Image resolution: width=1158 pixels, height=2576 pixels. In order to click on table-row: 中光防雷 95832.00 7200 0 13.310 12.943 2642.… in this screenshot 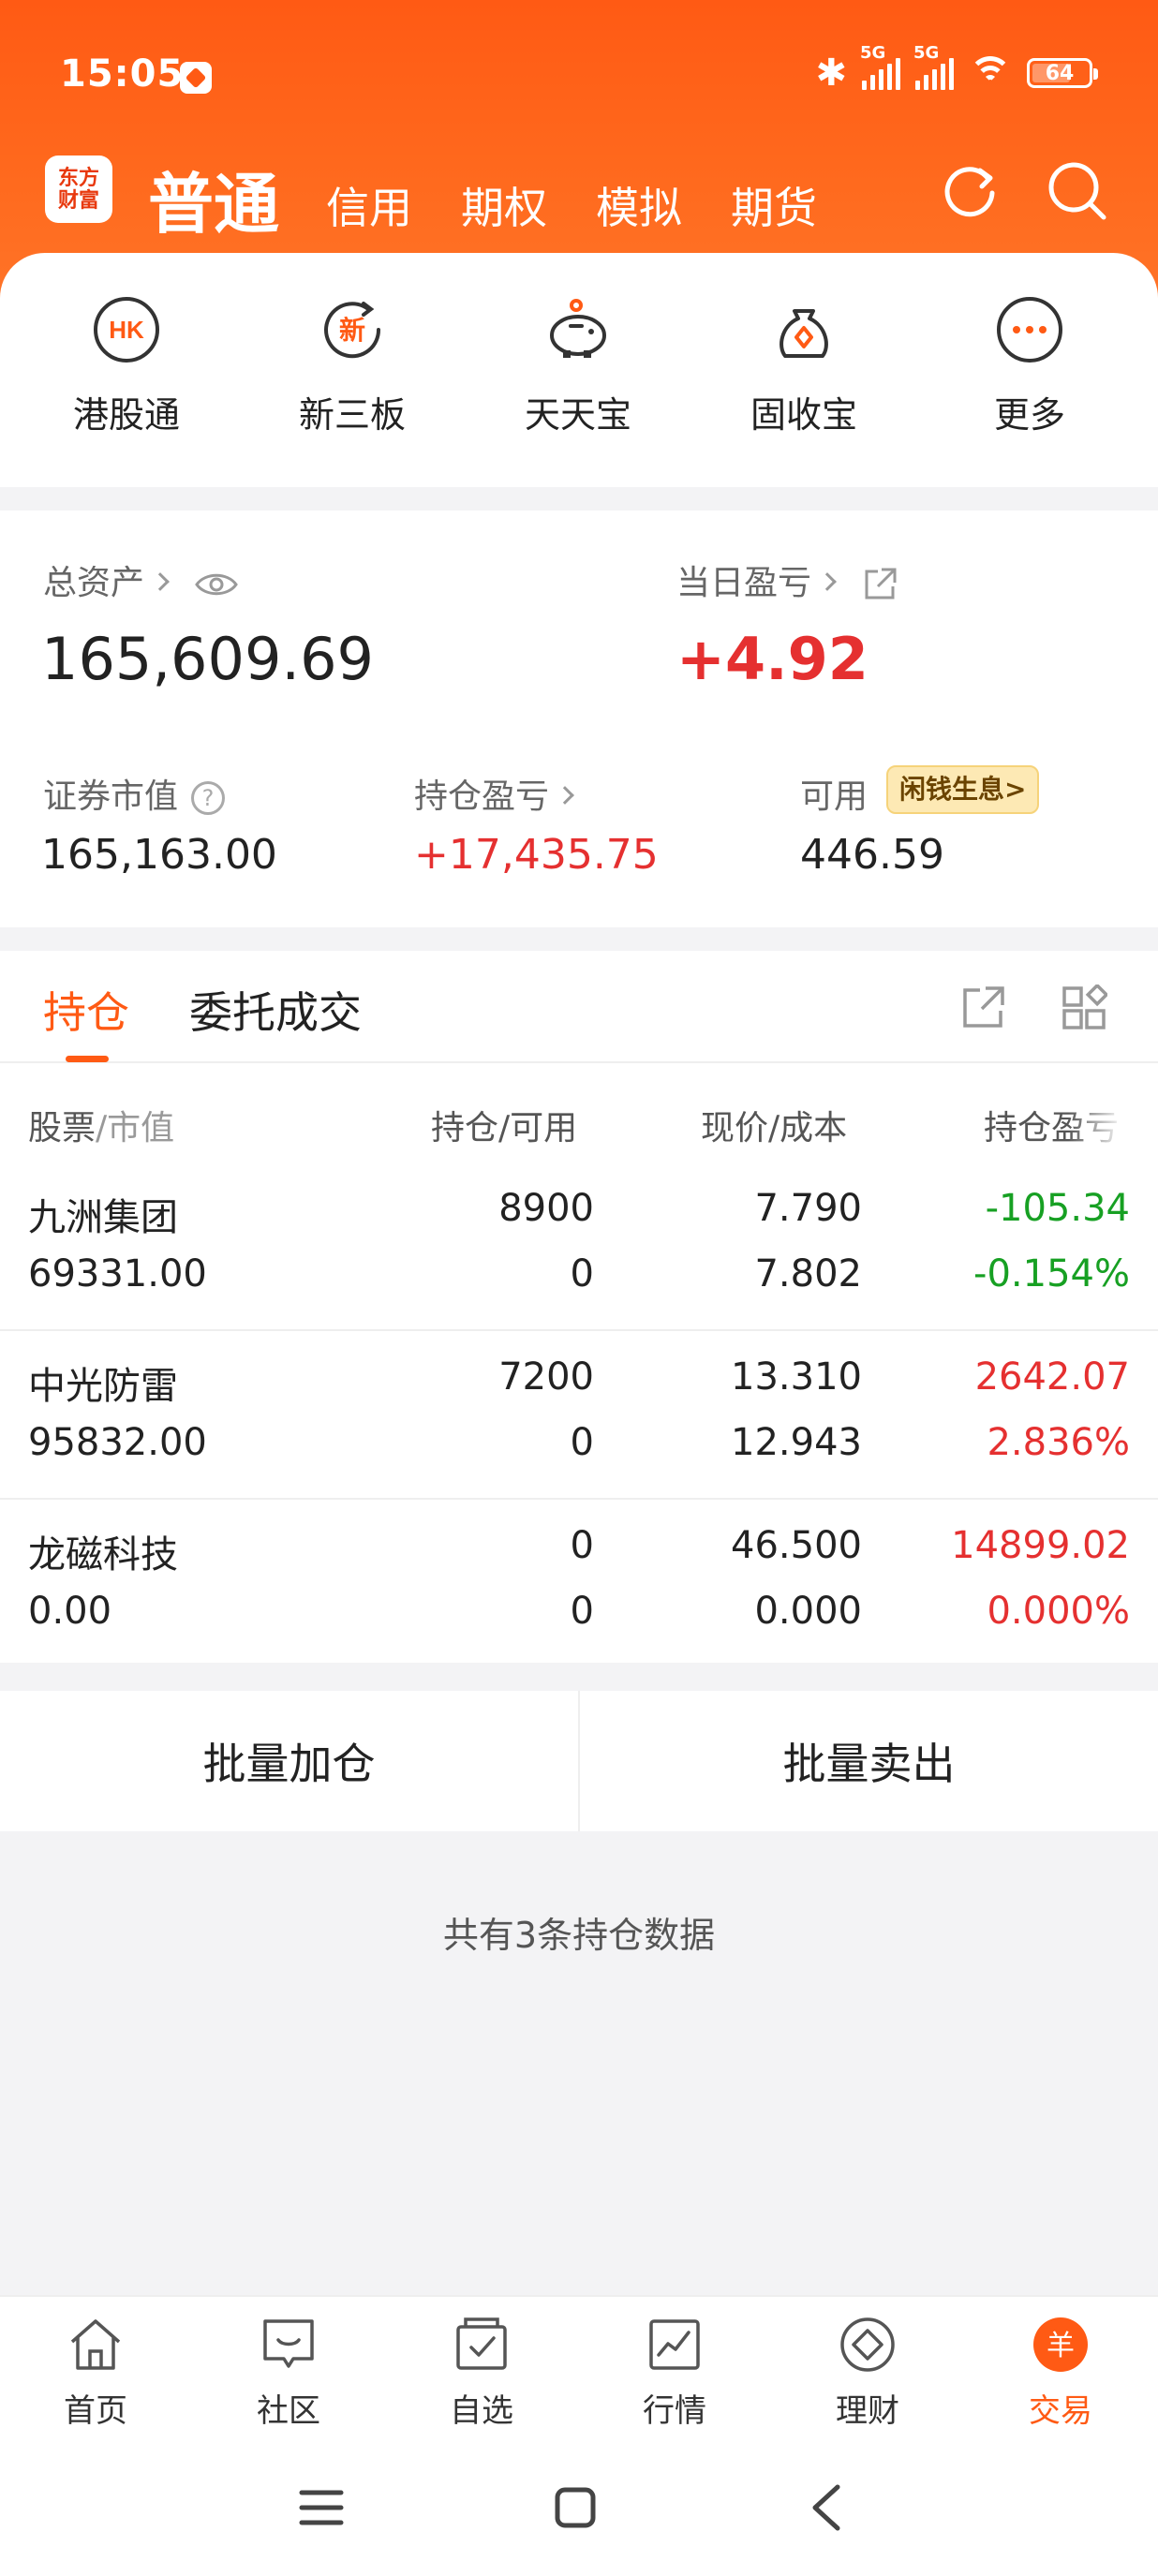, I will do `click(579, 1416)`.